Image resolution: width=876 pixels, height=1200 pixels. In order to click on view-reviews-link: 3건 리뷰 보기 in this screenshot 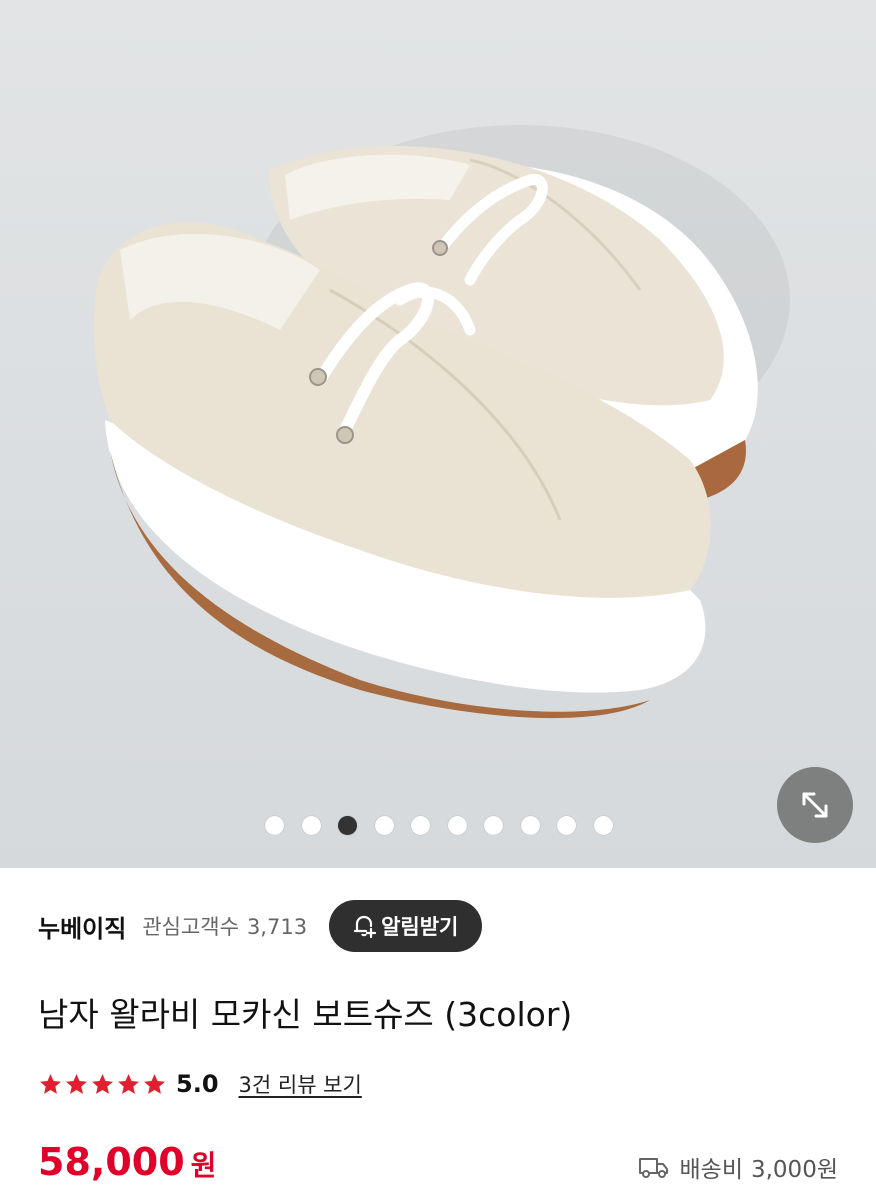, I will do `click(300, 1084)`.